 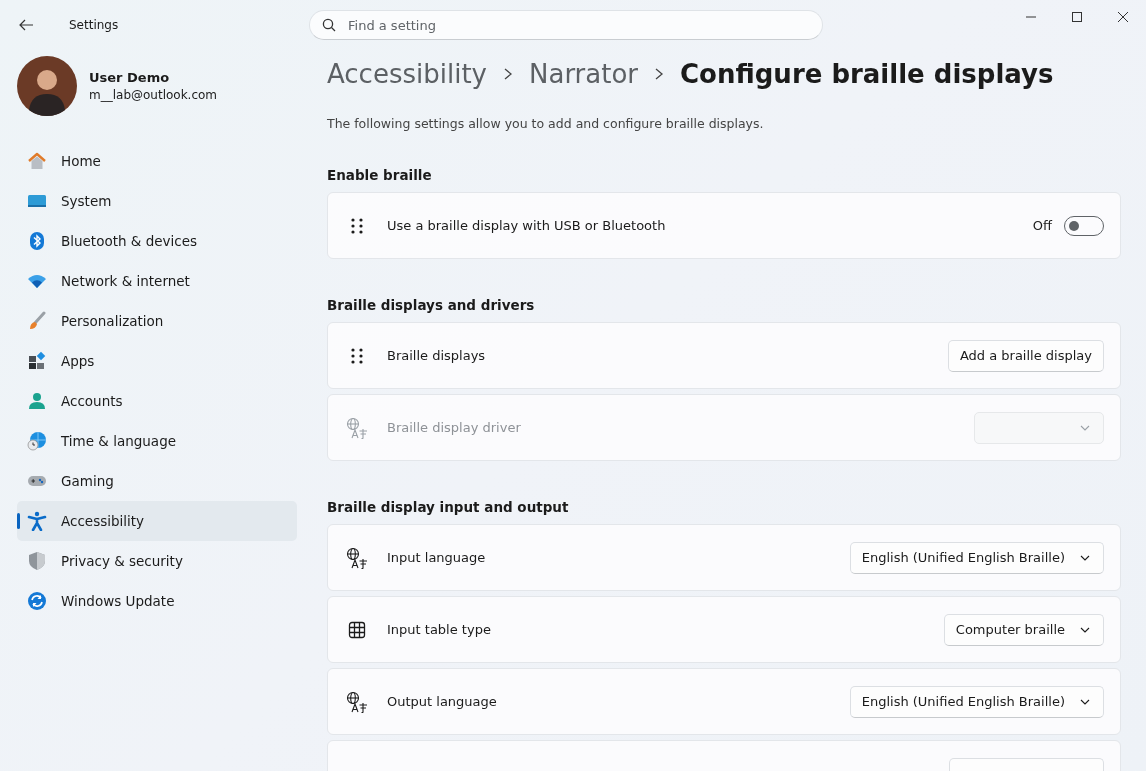 What do you see at coordinates (37, 241) in the screenshot?
I see `bluetooth-icon` at bounding box center [37, 241].